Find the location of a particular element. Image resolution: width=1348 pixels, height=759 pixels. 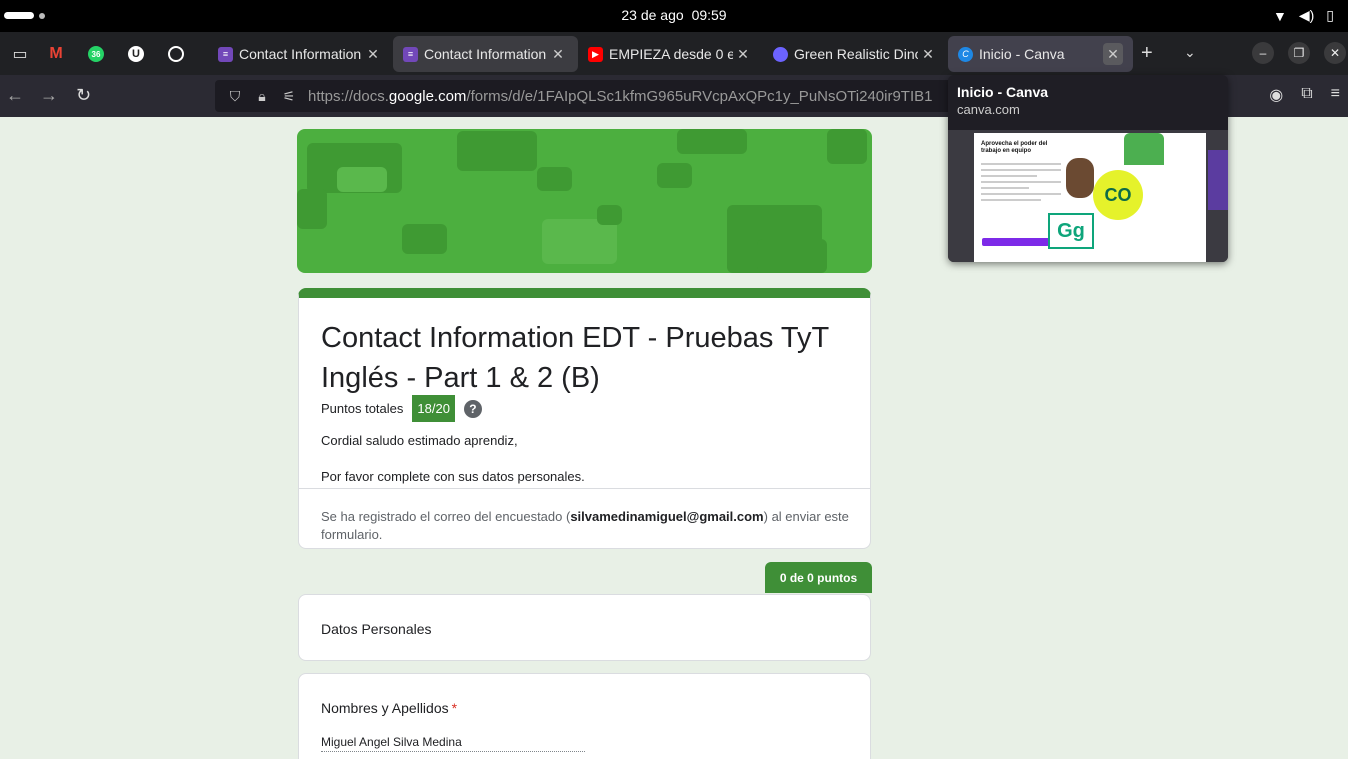

chatgpt-icon is located at coordinates (176, 54).